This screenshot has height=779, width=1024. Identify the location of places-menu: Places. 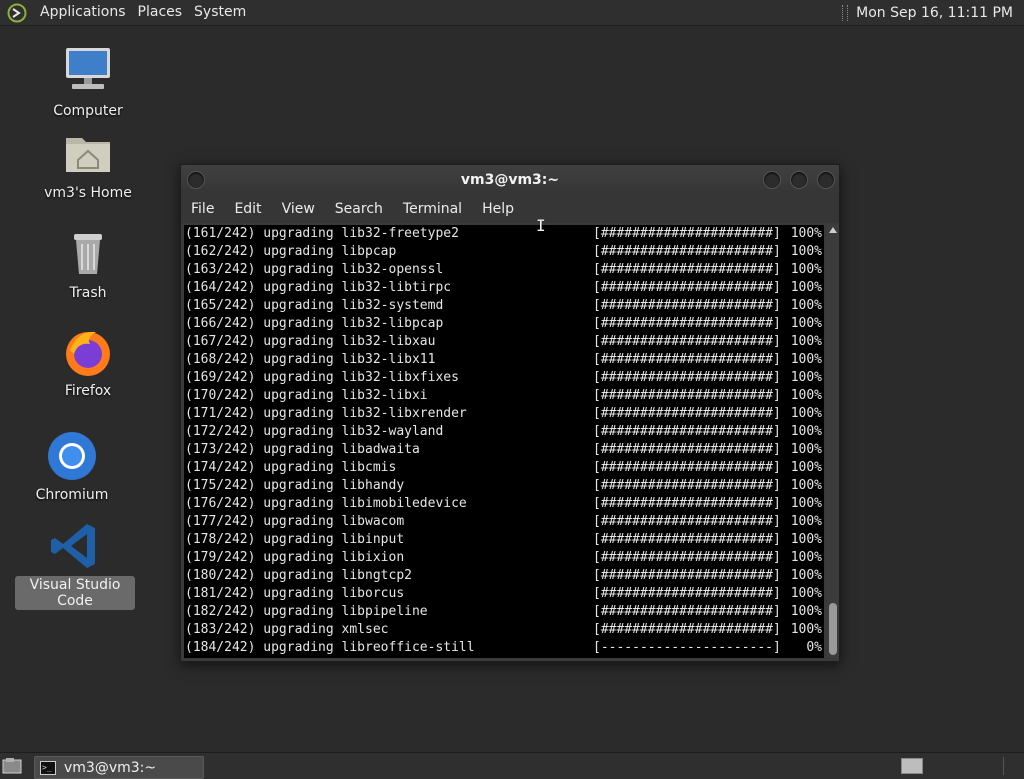
(160, 12).